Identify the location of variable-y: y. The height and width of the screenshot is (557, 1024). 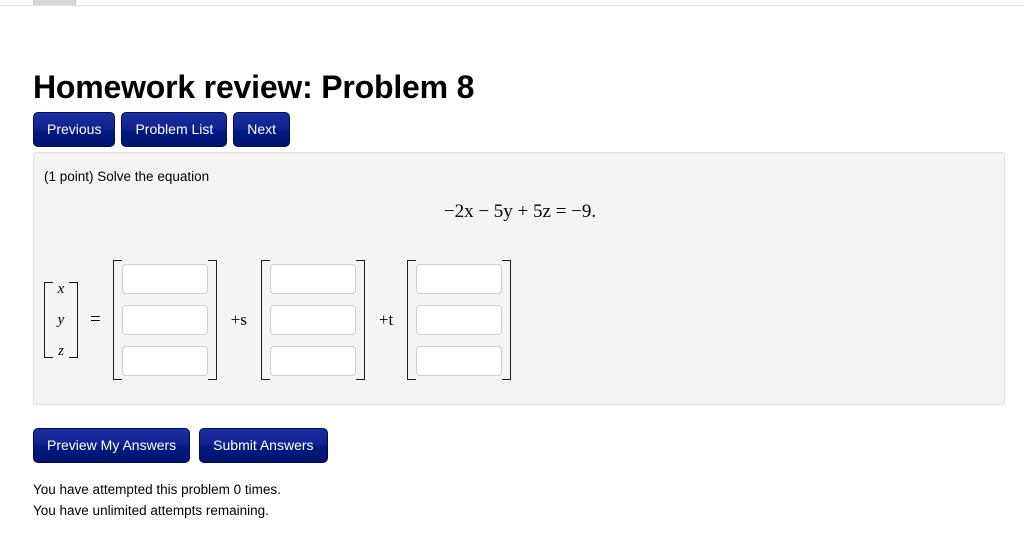
(61, 320).